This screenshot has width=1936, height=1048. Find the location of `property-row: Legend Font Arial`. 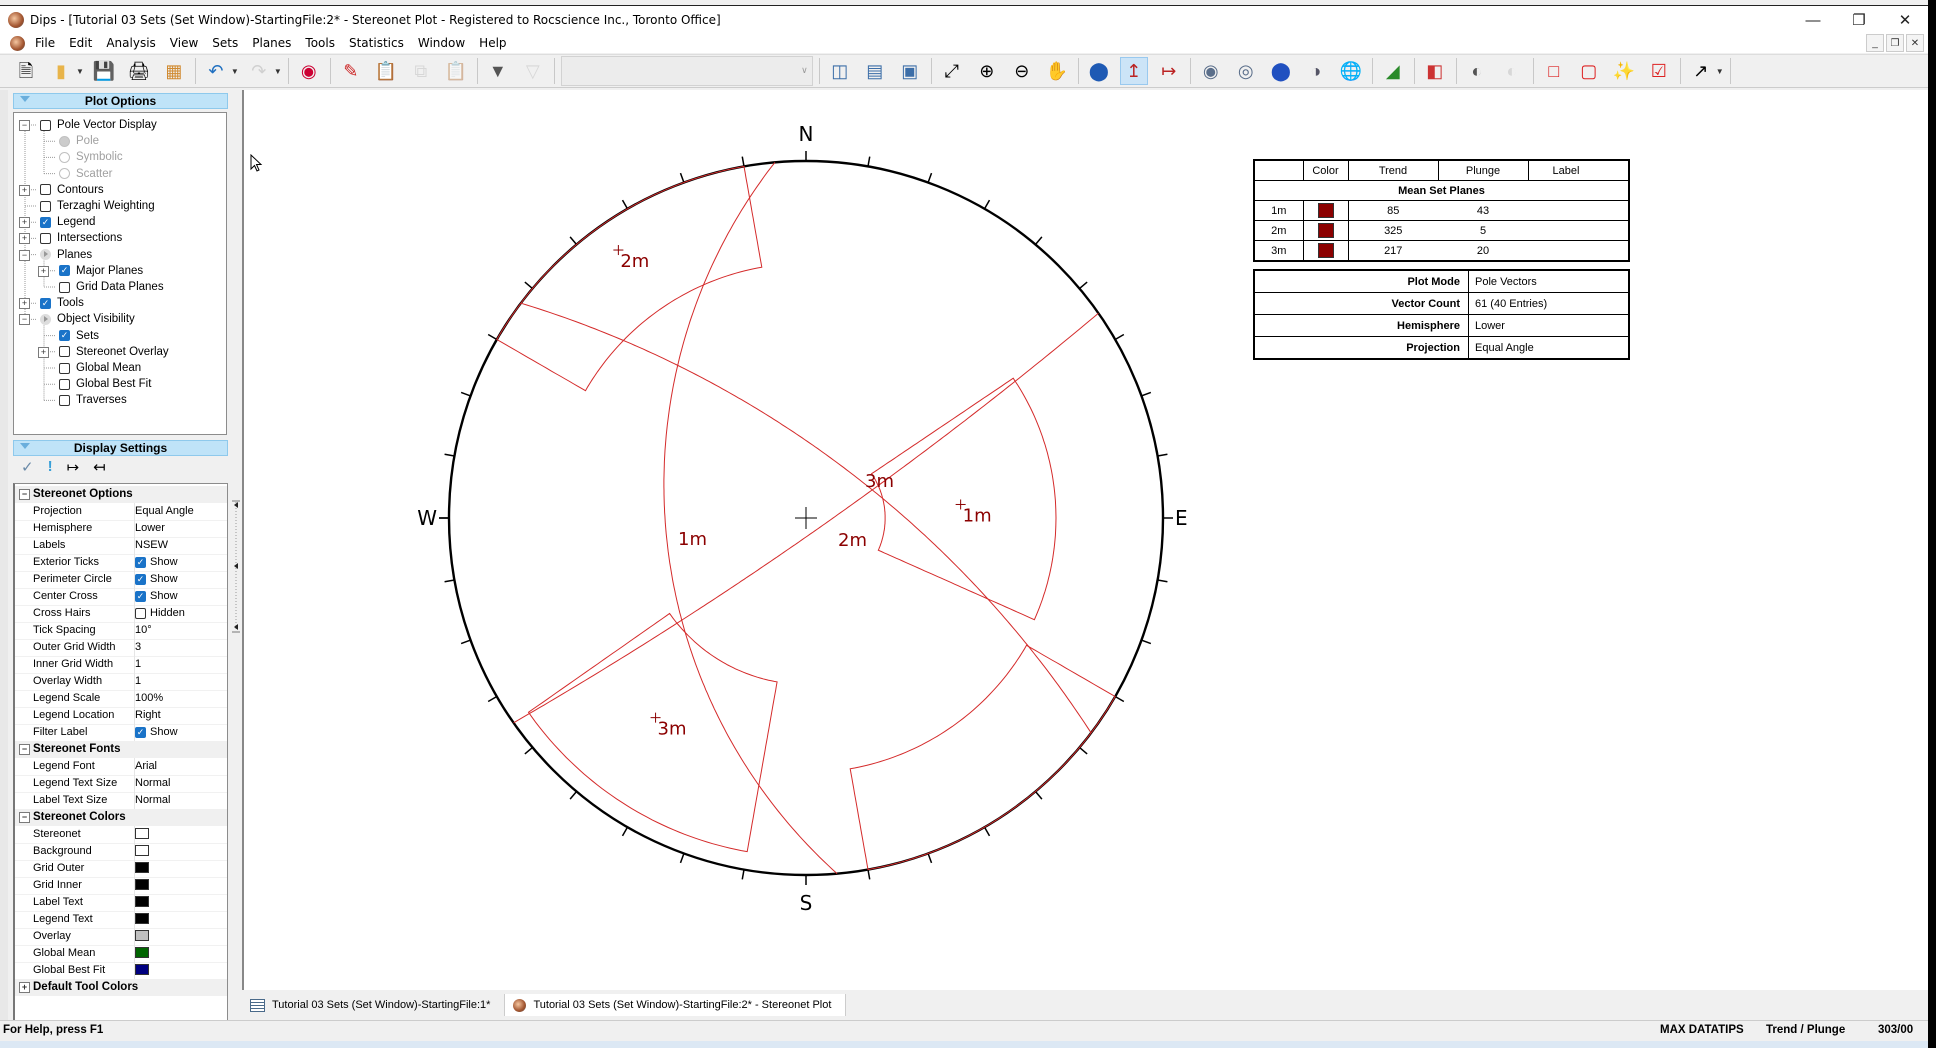

property-row: Legend Font Arial is located at coordinates (121, 767).